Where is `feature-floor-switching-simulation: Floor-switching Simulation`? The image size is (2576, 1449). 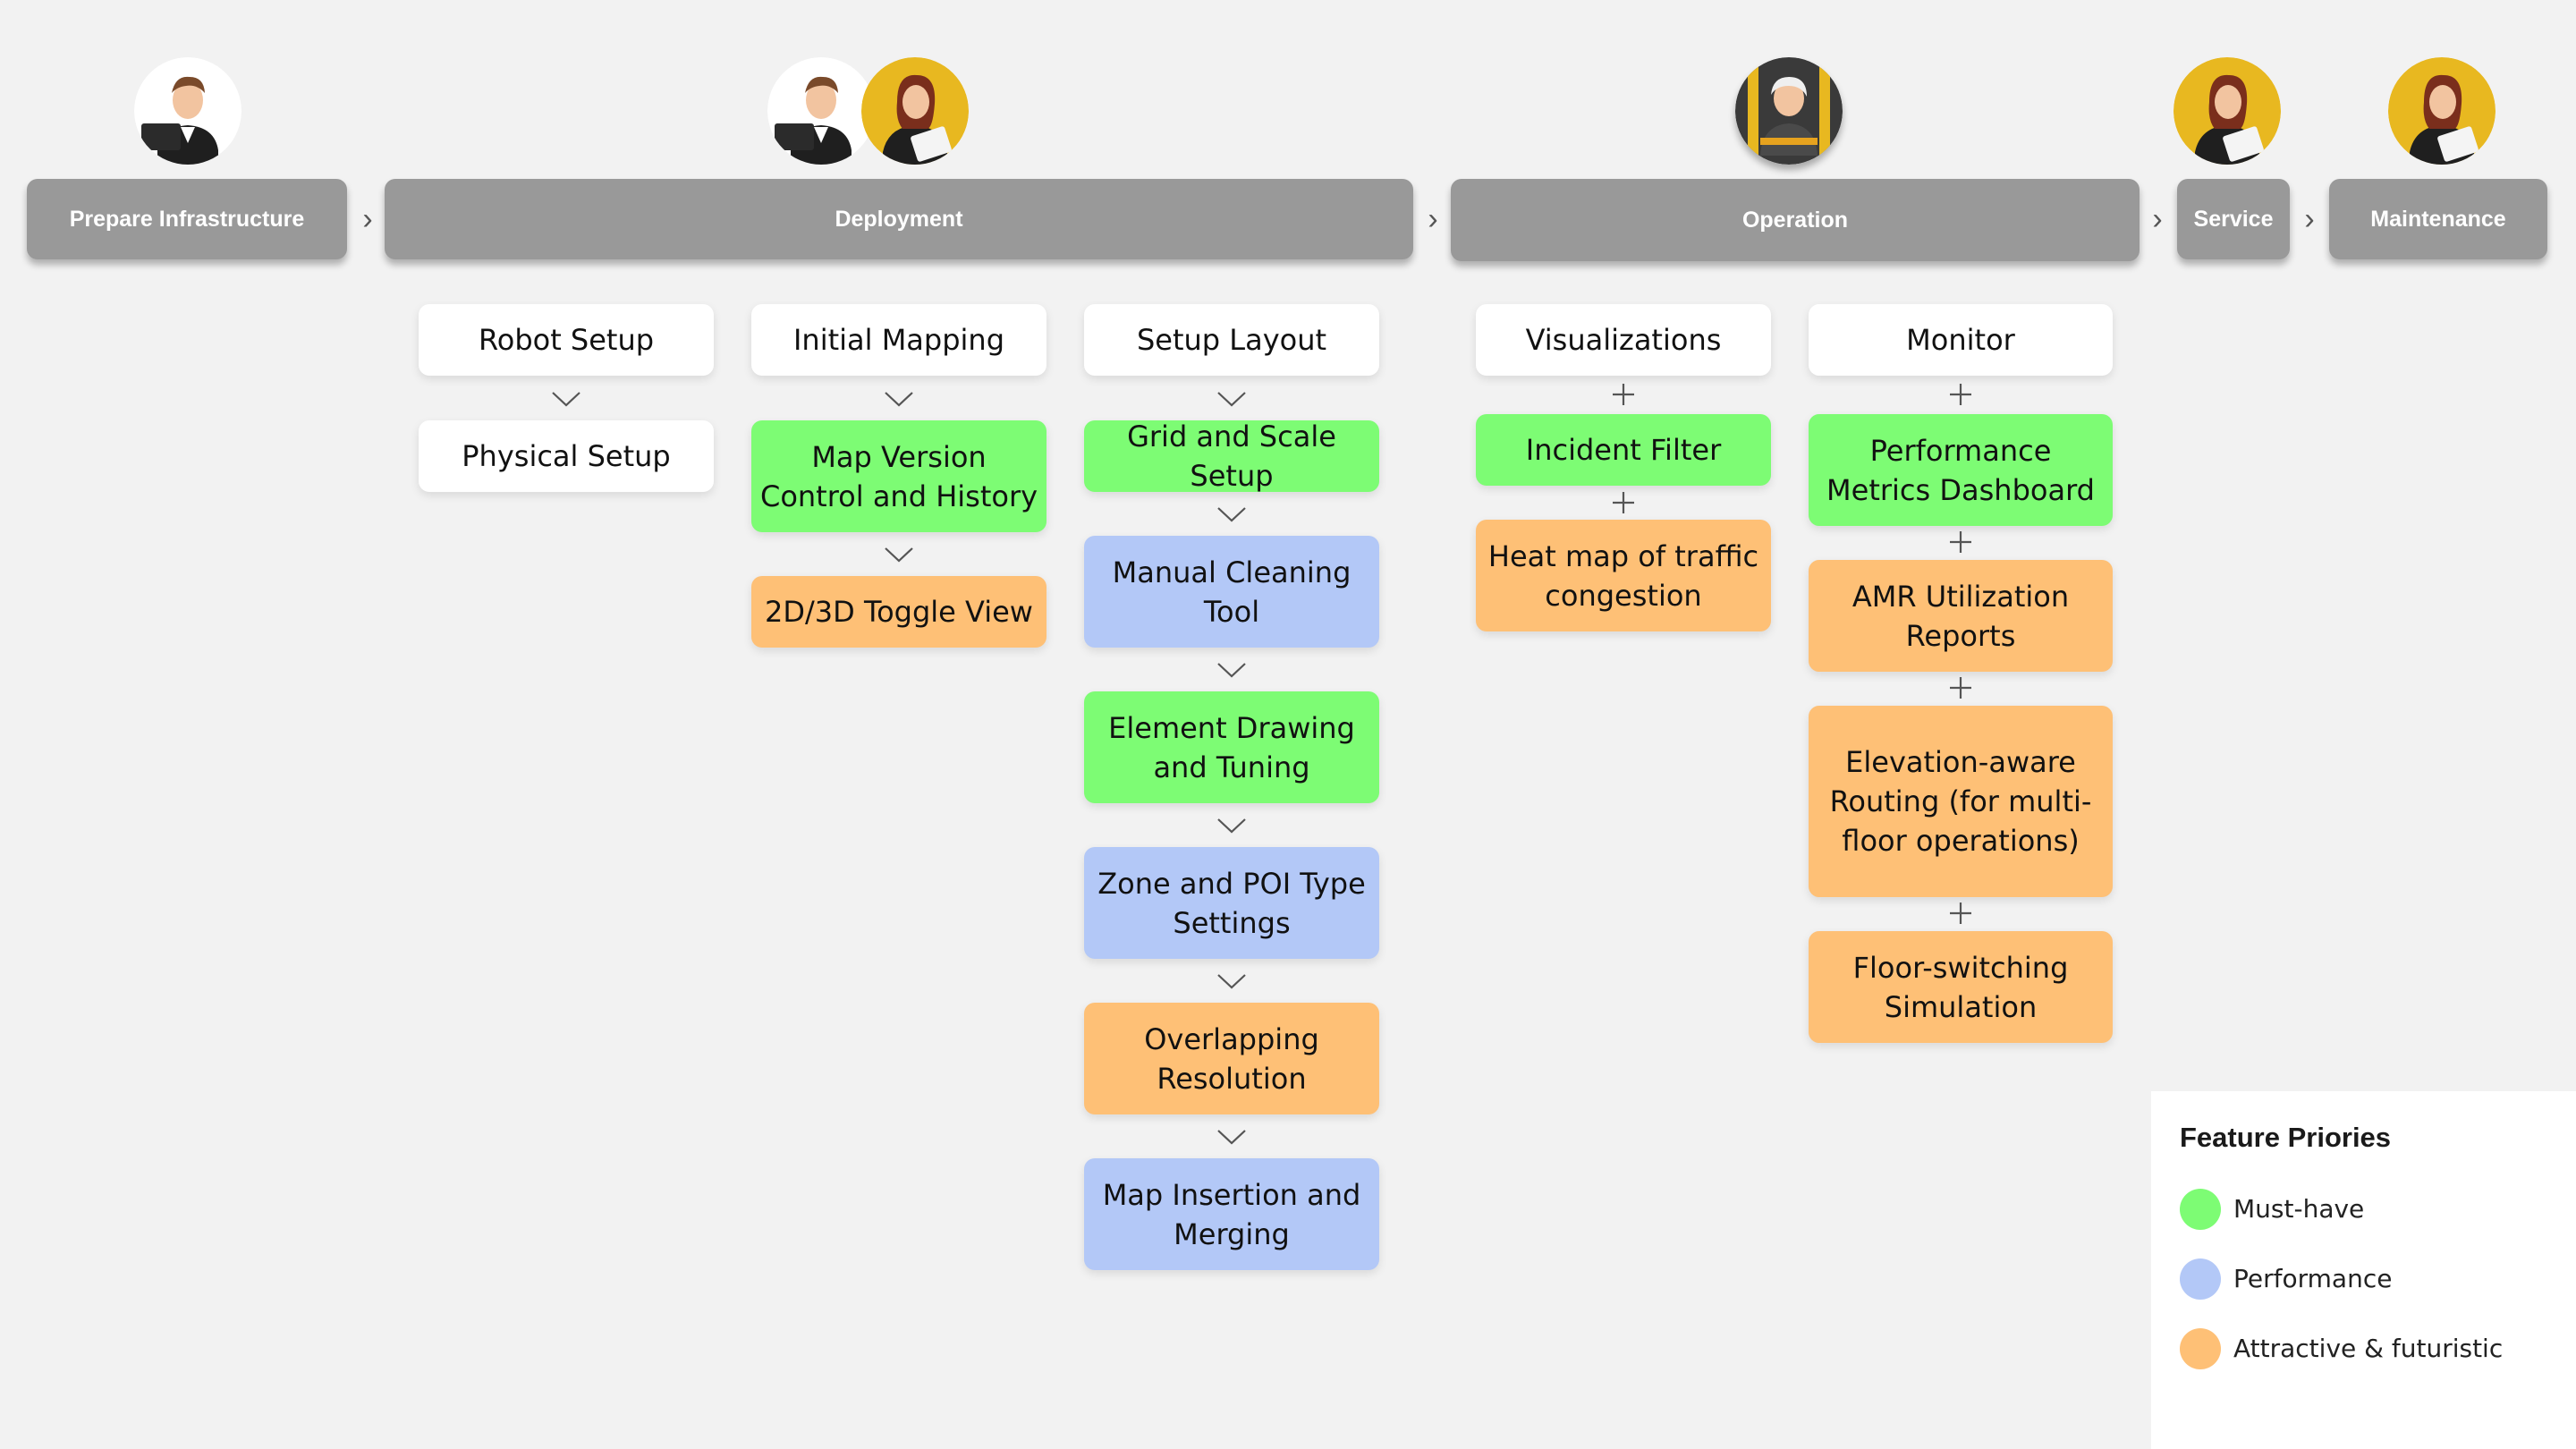
feature-floor-switching-simulation: Floor-switching Simulation is located at coordinates (1961, 987).